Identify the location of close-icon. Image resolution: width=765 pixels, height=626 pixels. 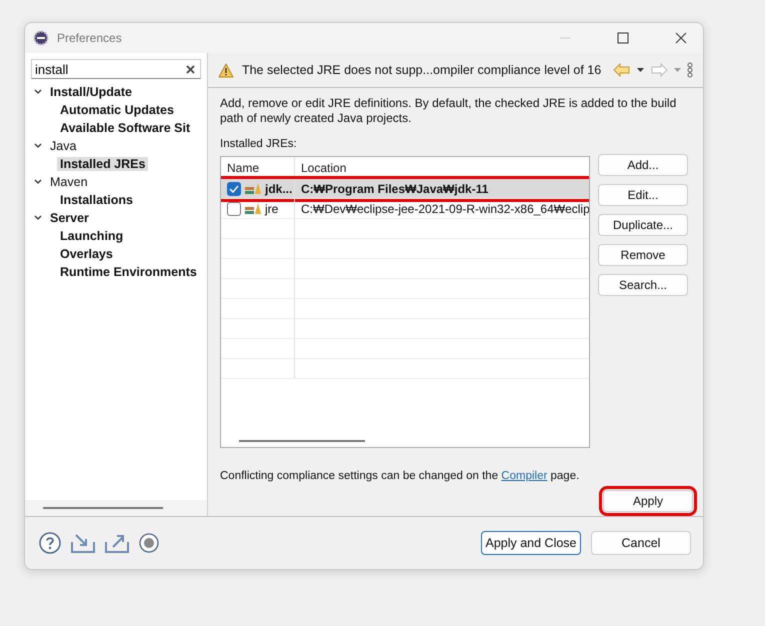
(681, 38).